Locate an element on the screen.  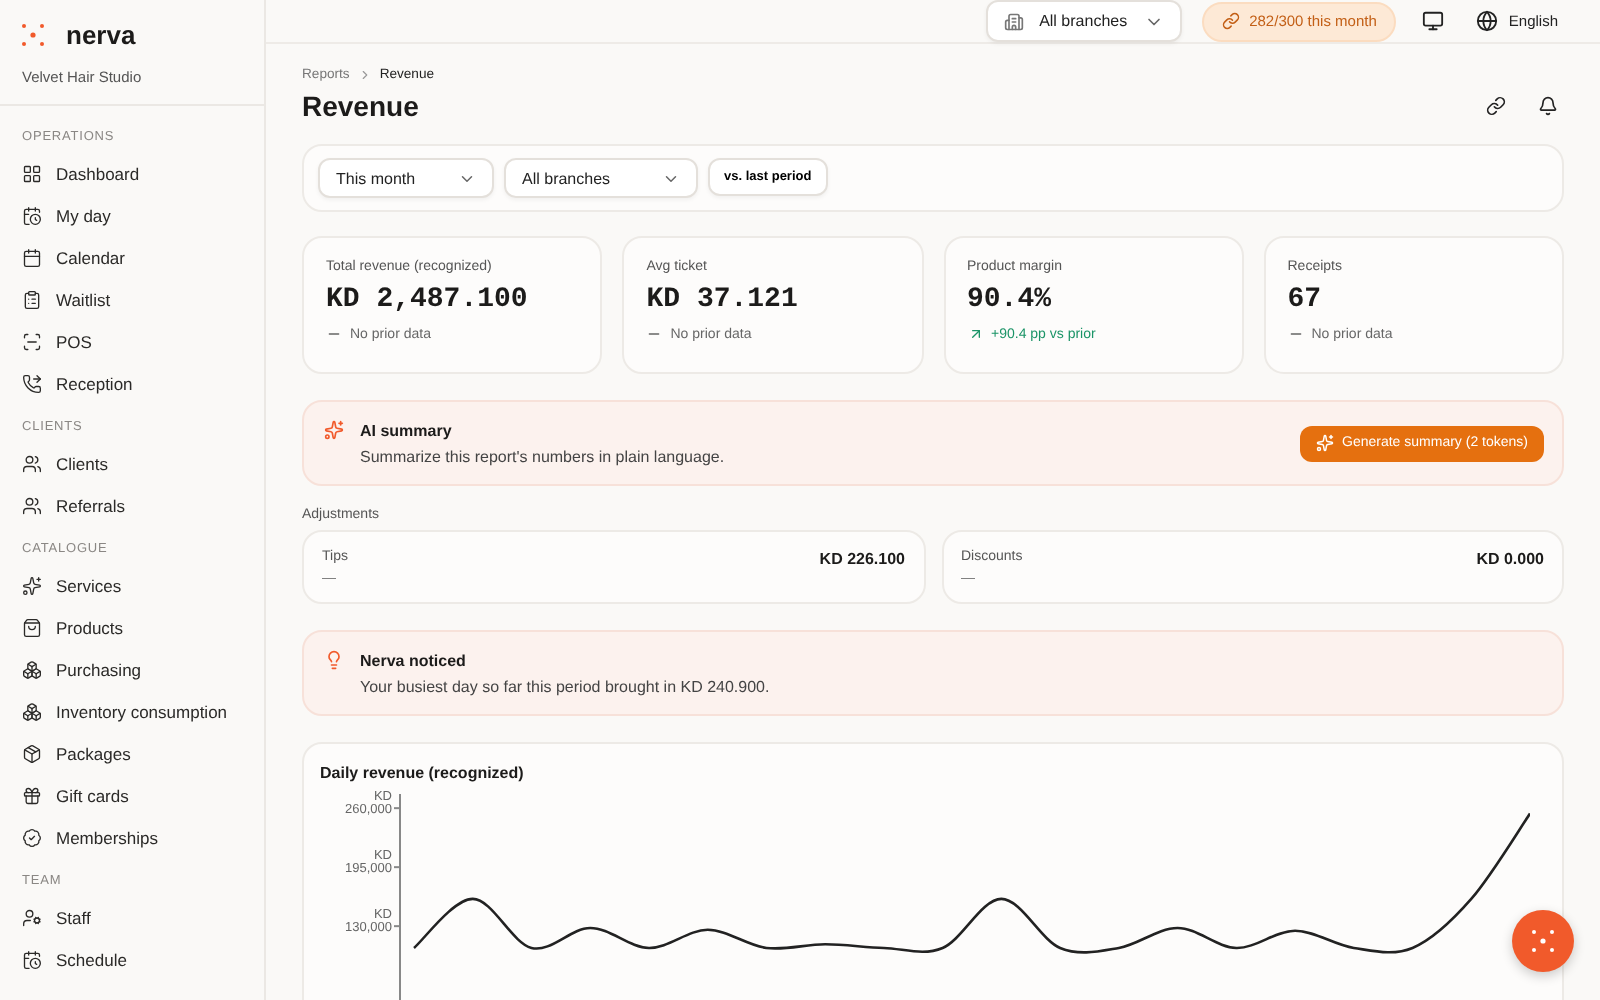
page-title: Revenue is located at coordinates (360, 106).